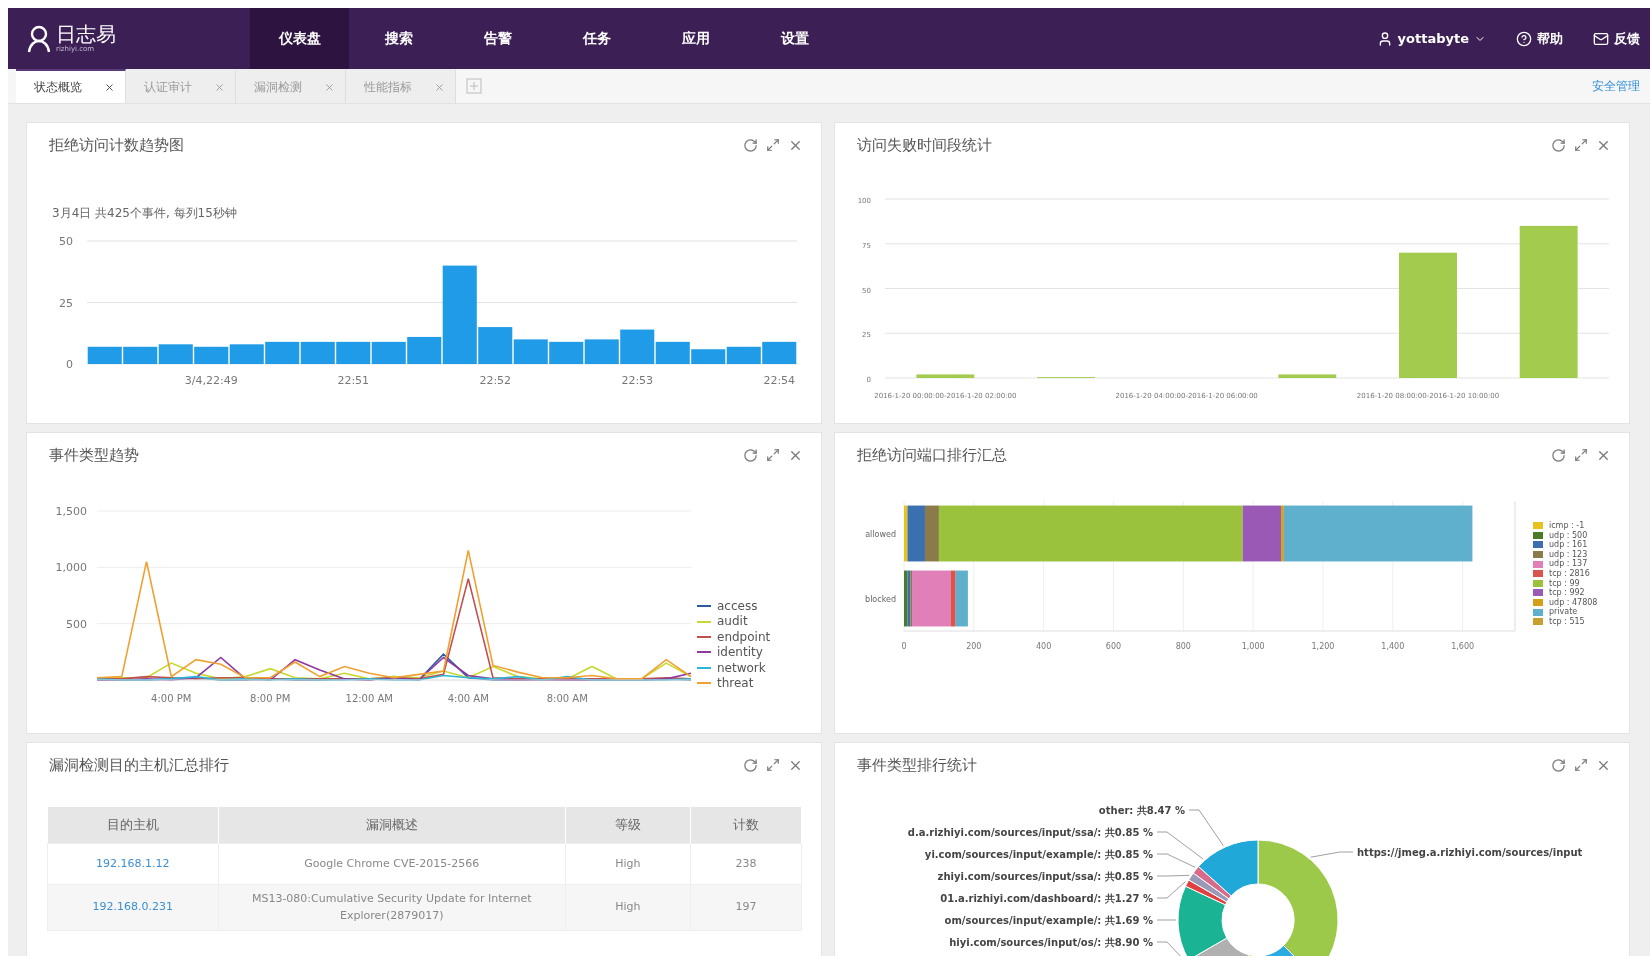 The image size is (1650, 956). What do you see at coordinates (299, 38) in the screenshot?
I see `nav-item: 仪表盘` at bounding box center [299, 38].